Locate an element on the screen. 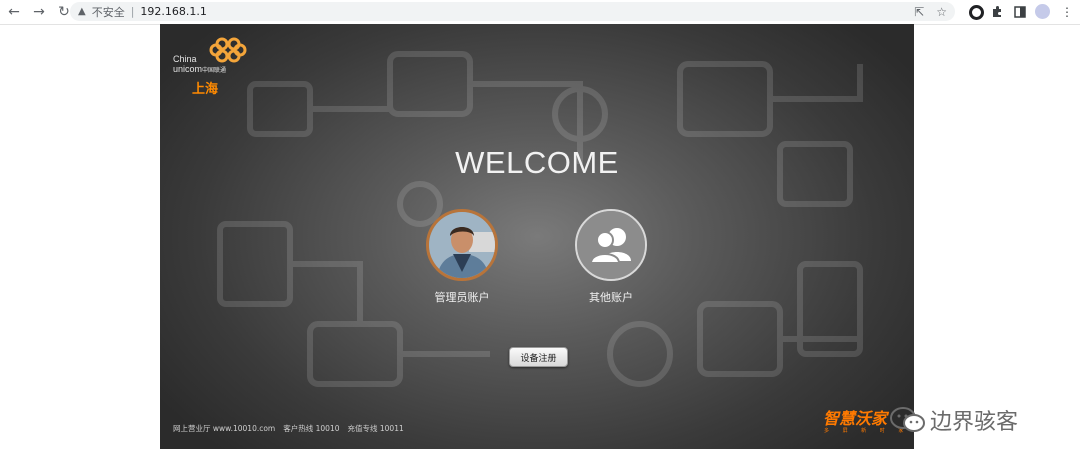 Image resolution: width=1080 pixels, height=467 pixels. more-menu-icon: ⋮ is located at coordinates (1067, 12).